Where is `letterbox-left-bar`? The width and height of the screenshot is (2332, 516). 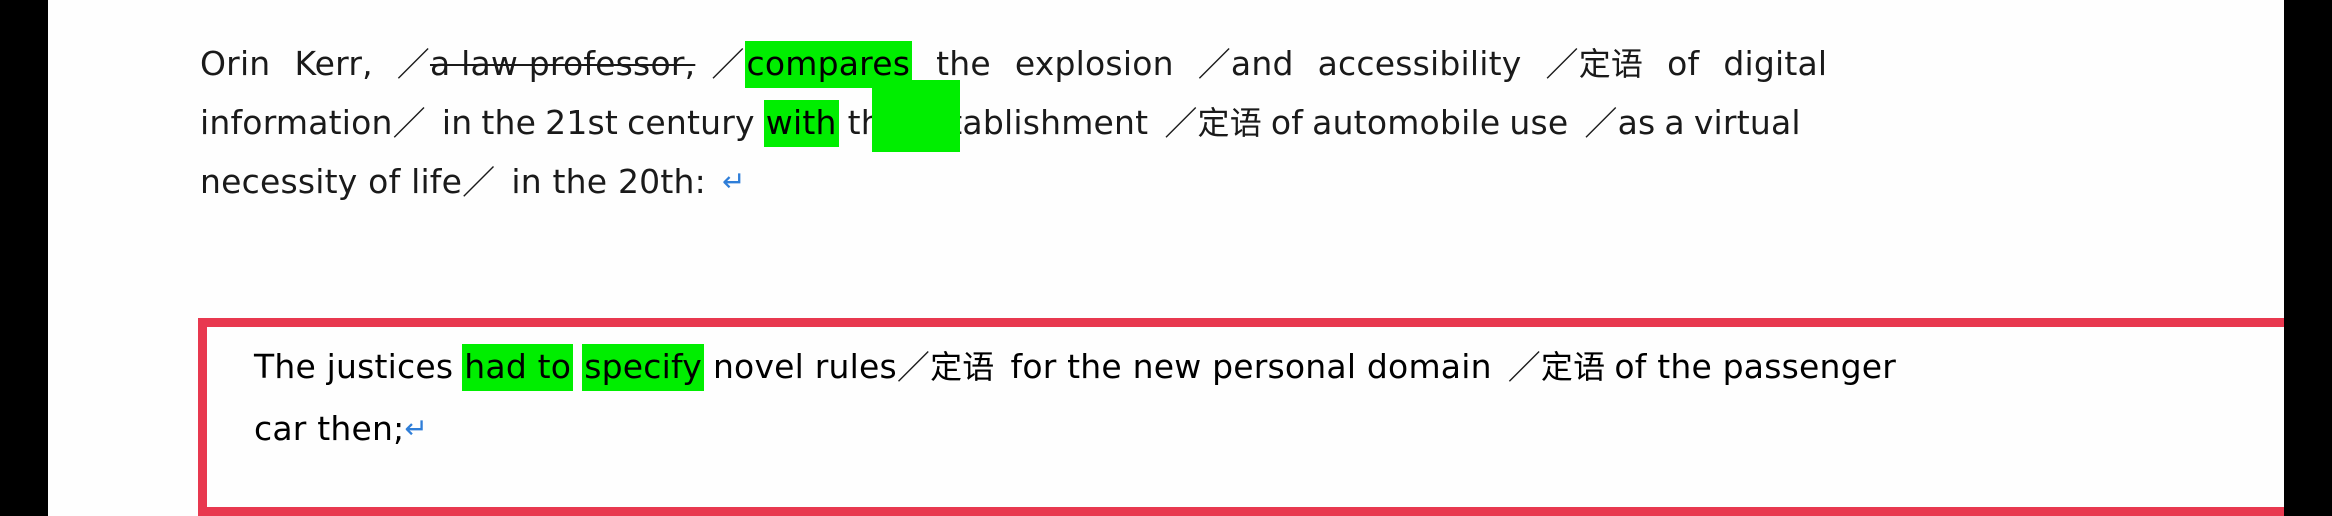
letterbox-left-bar is located at coordinates (24, 258).